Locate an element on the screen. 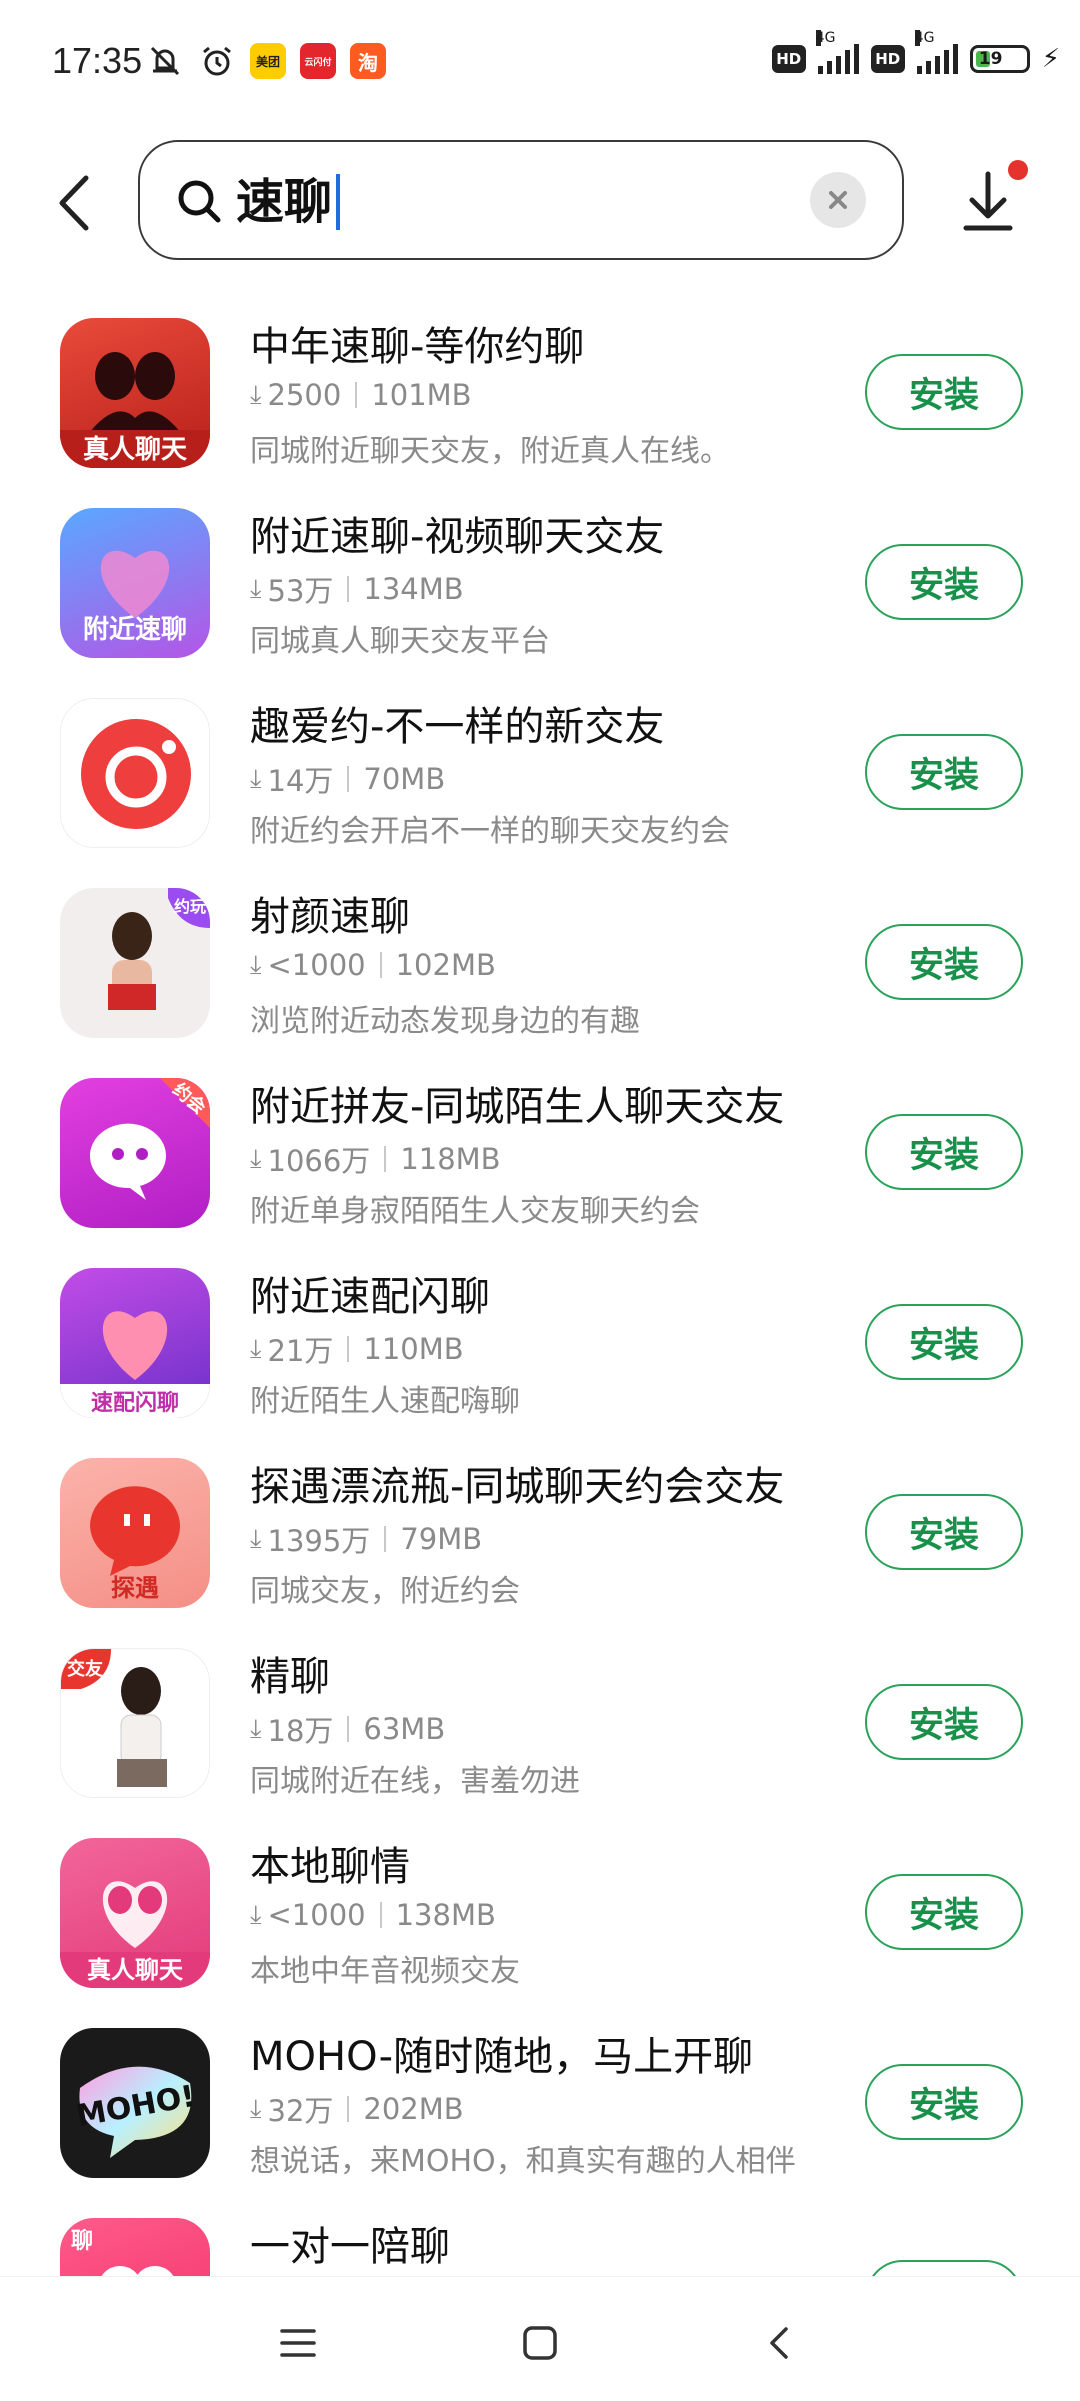  app-meta: ⤓ 1066万 118MB is located at coordinates (375, 1159).